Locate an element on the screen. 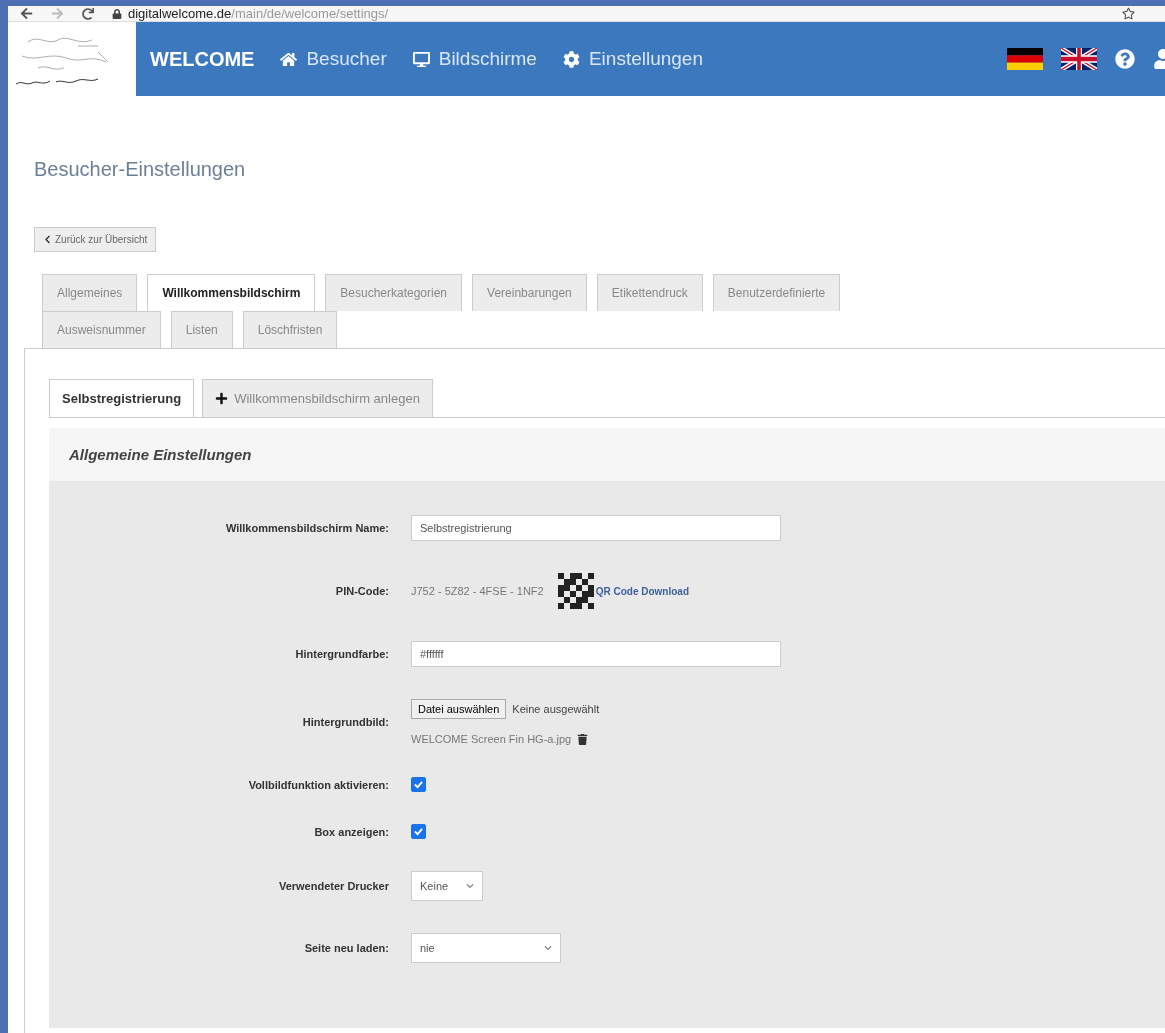 The image size is (1165, 1033). qr-code-icon is located at coordinates (575, 591).